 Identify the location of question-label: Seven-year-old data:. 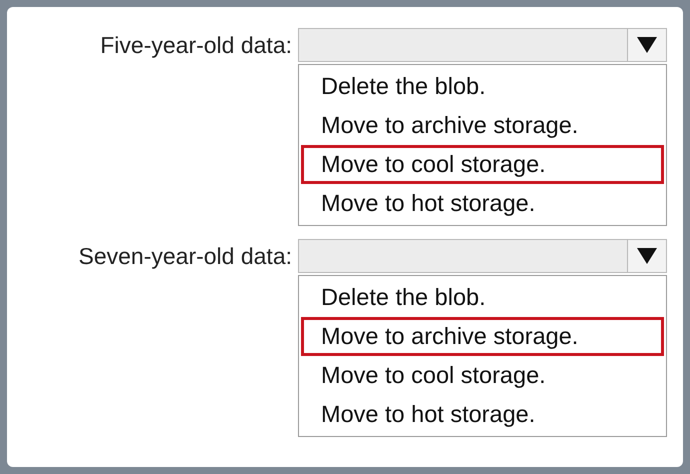
(184, 256).